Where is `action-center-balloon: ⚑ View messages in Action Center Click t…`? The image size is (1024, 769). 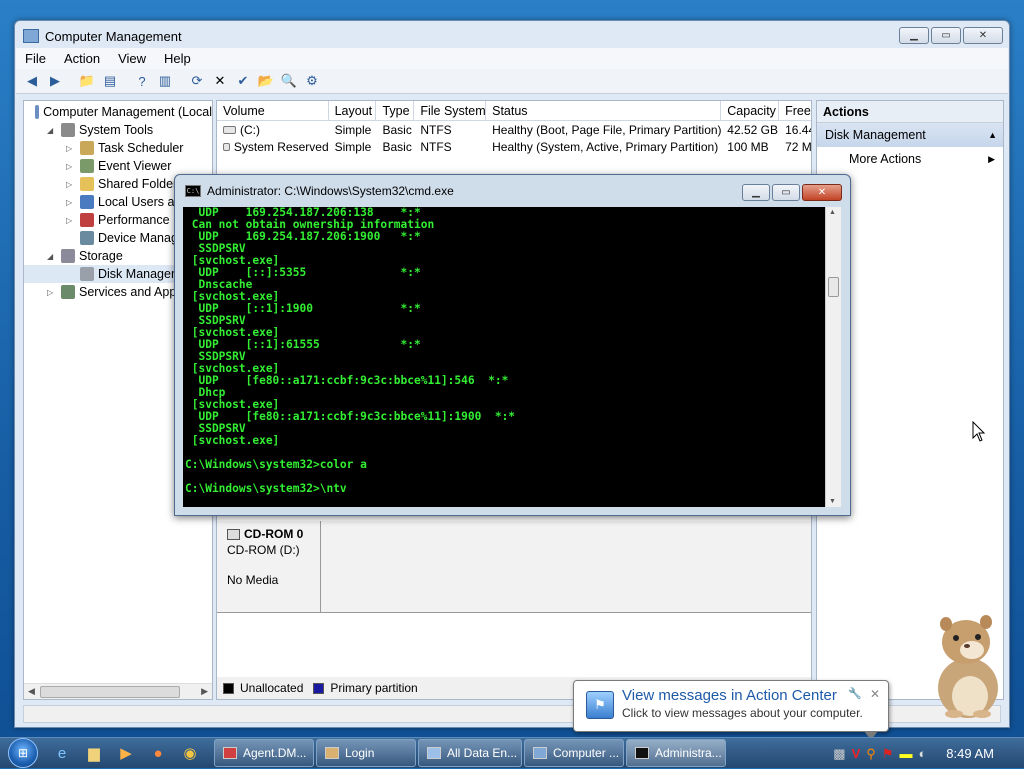 action-center-balloon: ⚑ View messages in Action Center Click t… is located at coordinates (731, 710).